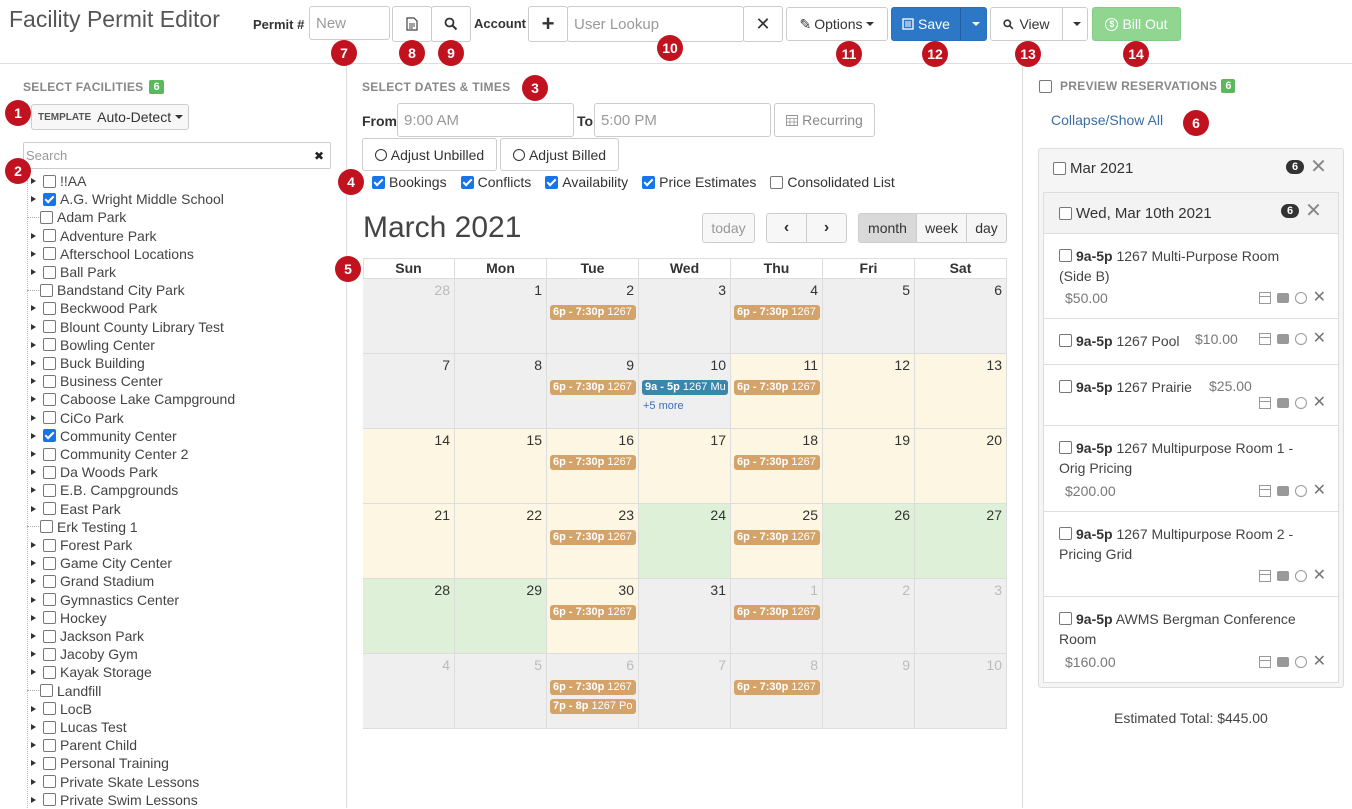 The image size is (1352, 809). What do you see at coordinates (127, 199) in the screenshot?
I see `facility-item: A.G. Wright Middle School` at bounding box center [127, 199].